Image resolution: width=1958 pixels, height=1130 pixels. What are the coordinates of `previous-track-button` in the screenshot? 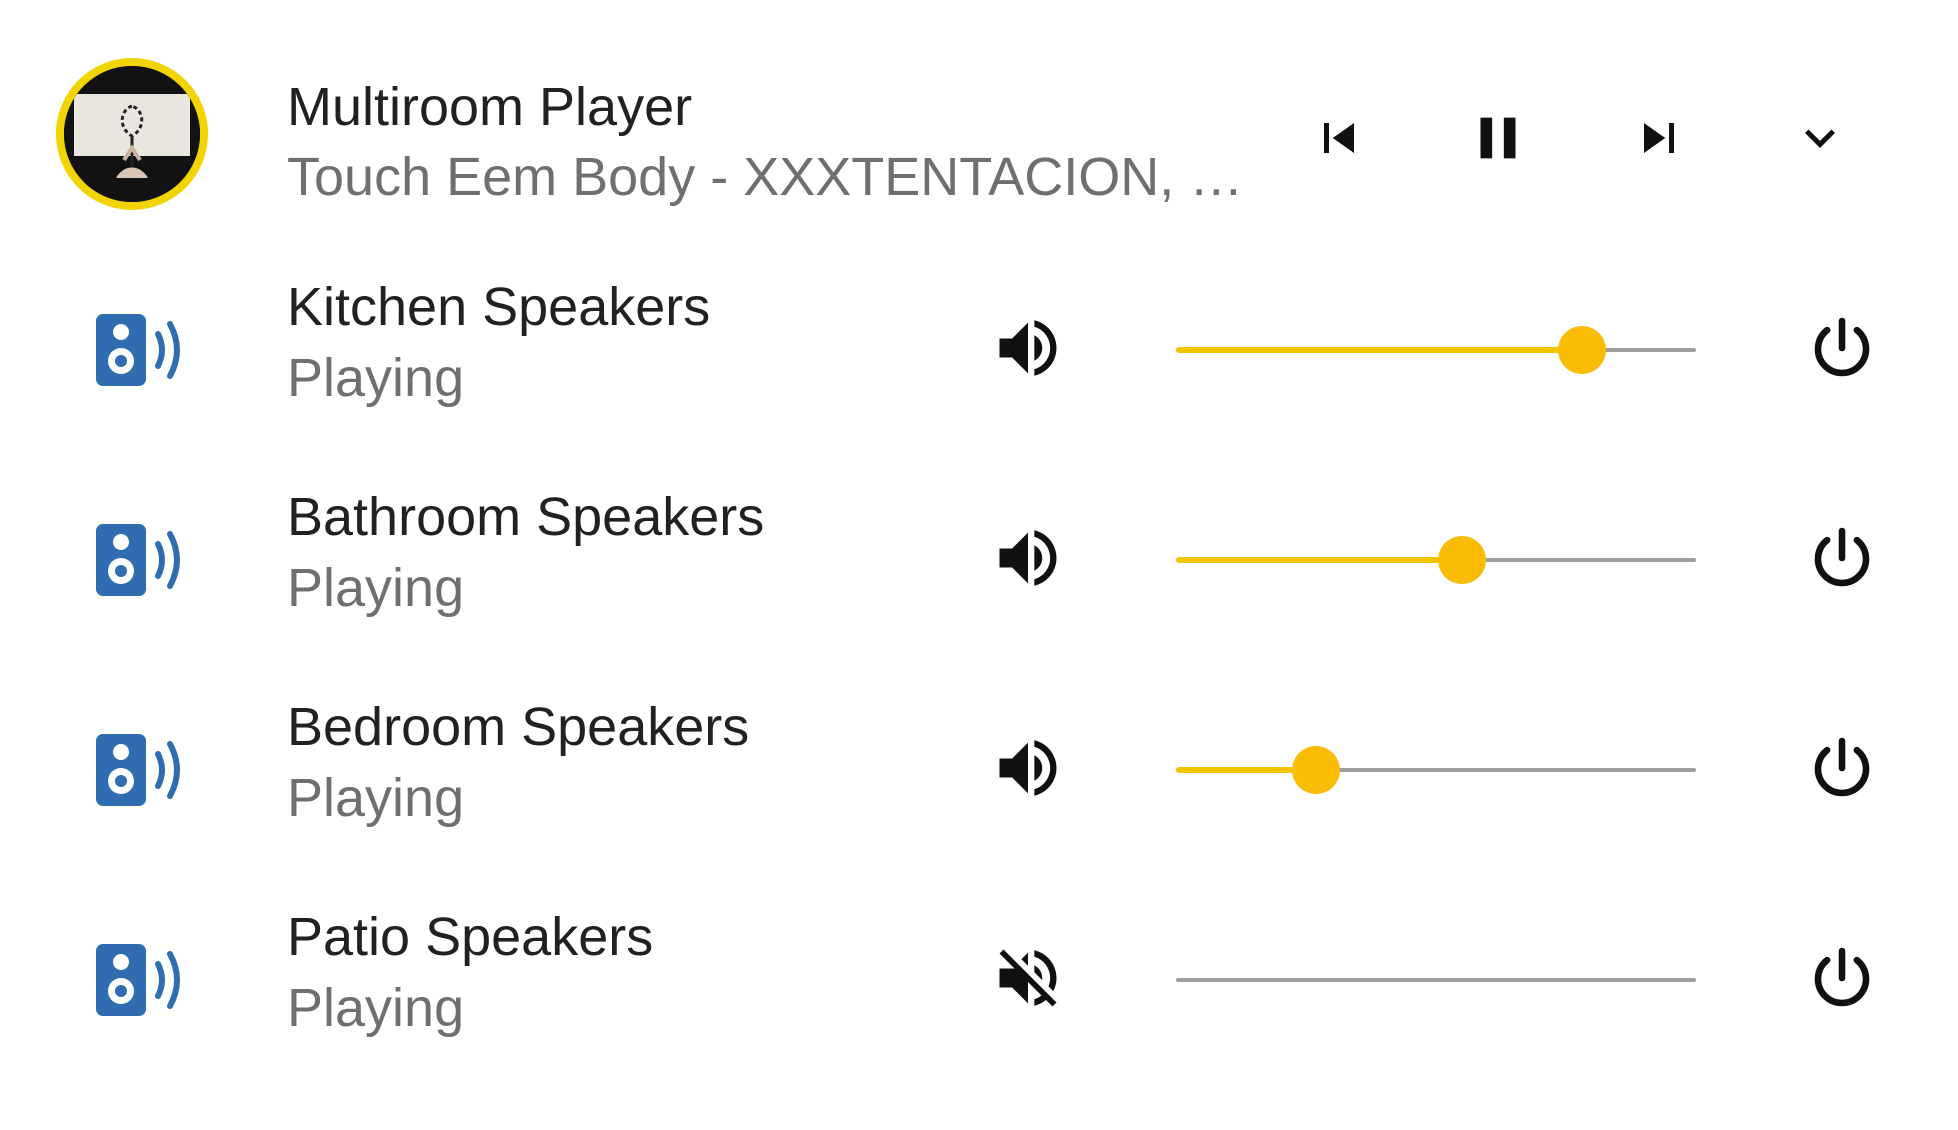 It's located at (1339, 138).